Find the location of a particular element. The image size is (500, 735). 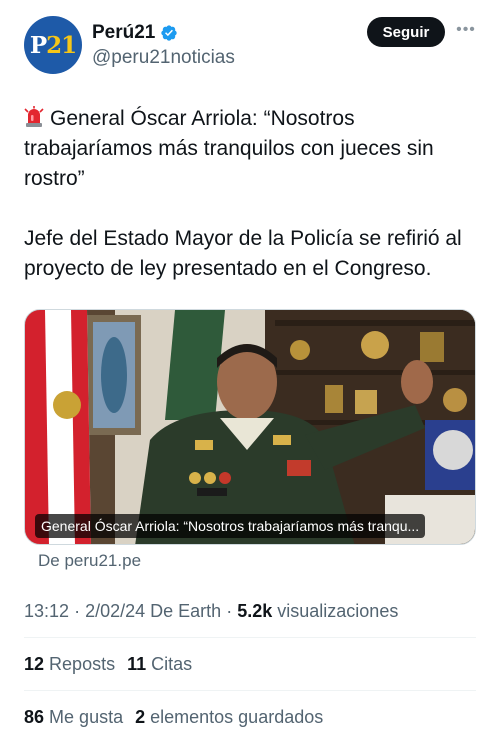

quotes-count: 11 is located at coordinates (137, 664).